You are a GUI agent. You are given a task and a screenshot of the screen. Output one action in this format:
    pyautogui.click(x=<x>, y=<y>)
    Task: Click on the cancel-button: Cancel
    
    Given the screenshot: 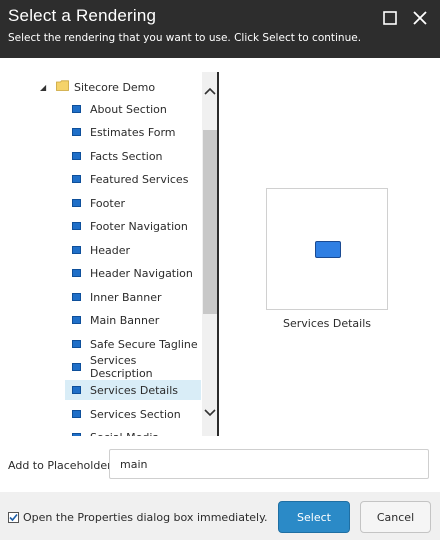 What is the action you would take?
    pyautogui.click(x=395, y=517)
    